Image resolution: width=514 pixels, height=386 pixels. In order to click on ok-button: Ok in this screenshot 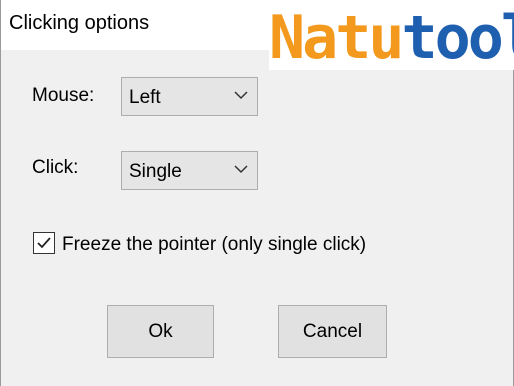, I will do `click(160, 331)`.